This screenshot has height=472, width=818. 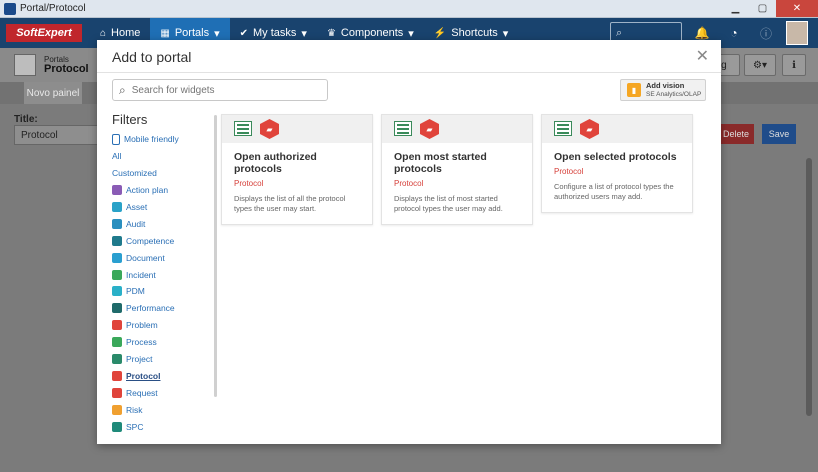 I want to click on filter-label: SPC, so click(x=135, y=426).